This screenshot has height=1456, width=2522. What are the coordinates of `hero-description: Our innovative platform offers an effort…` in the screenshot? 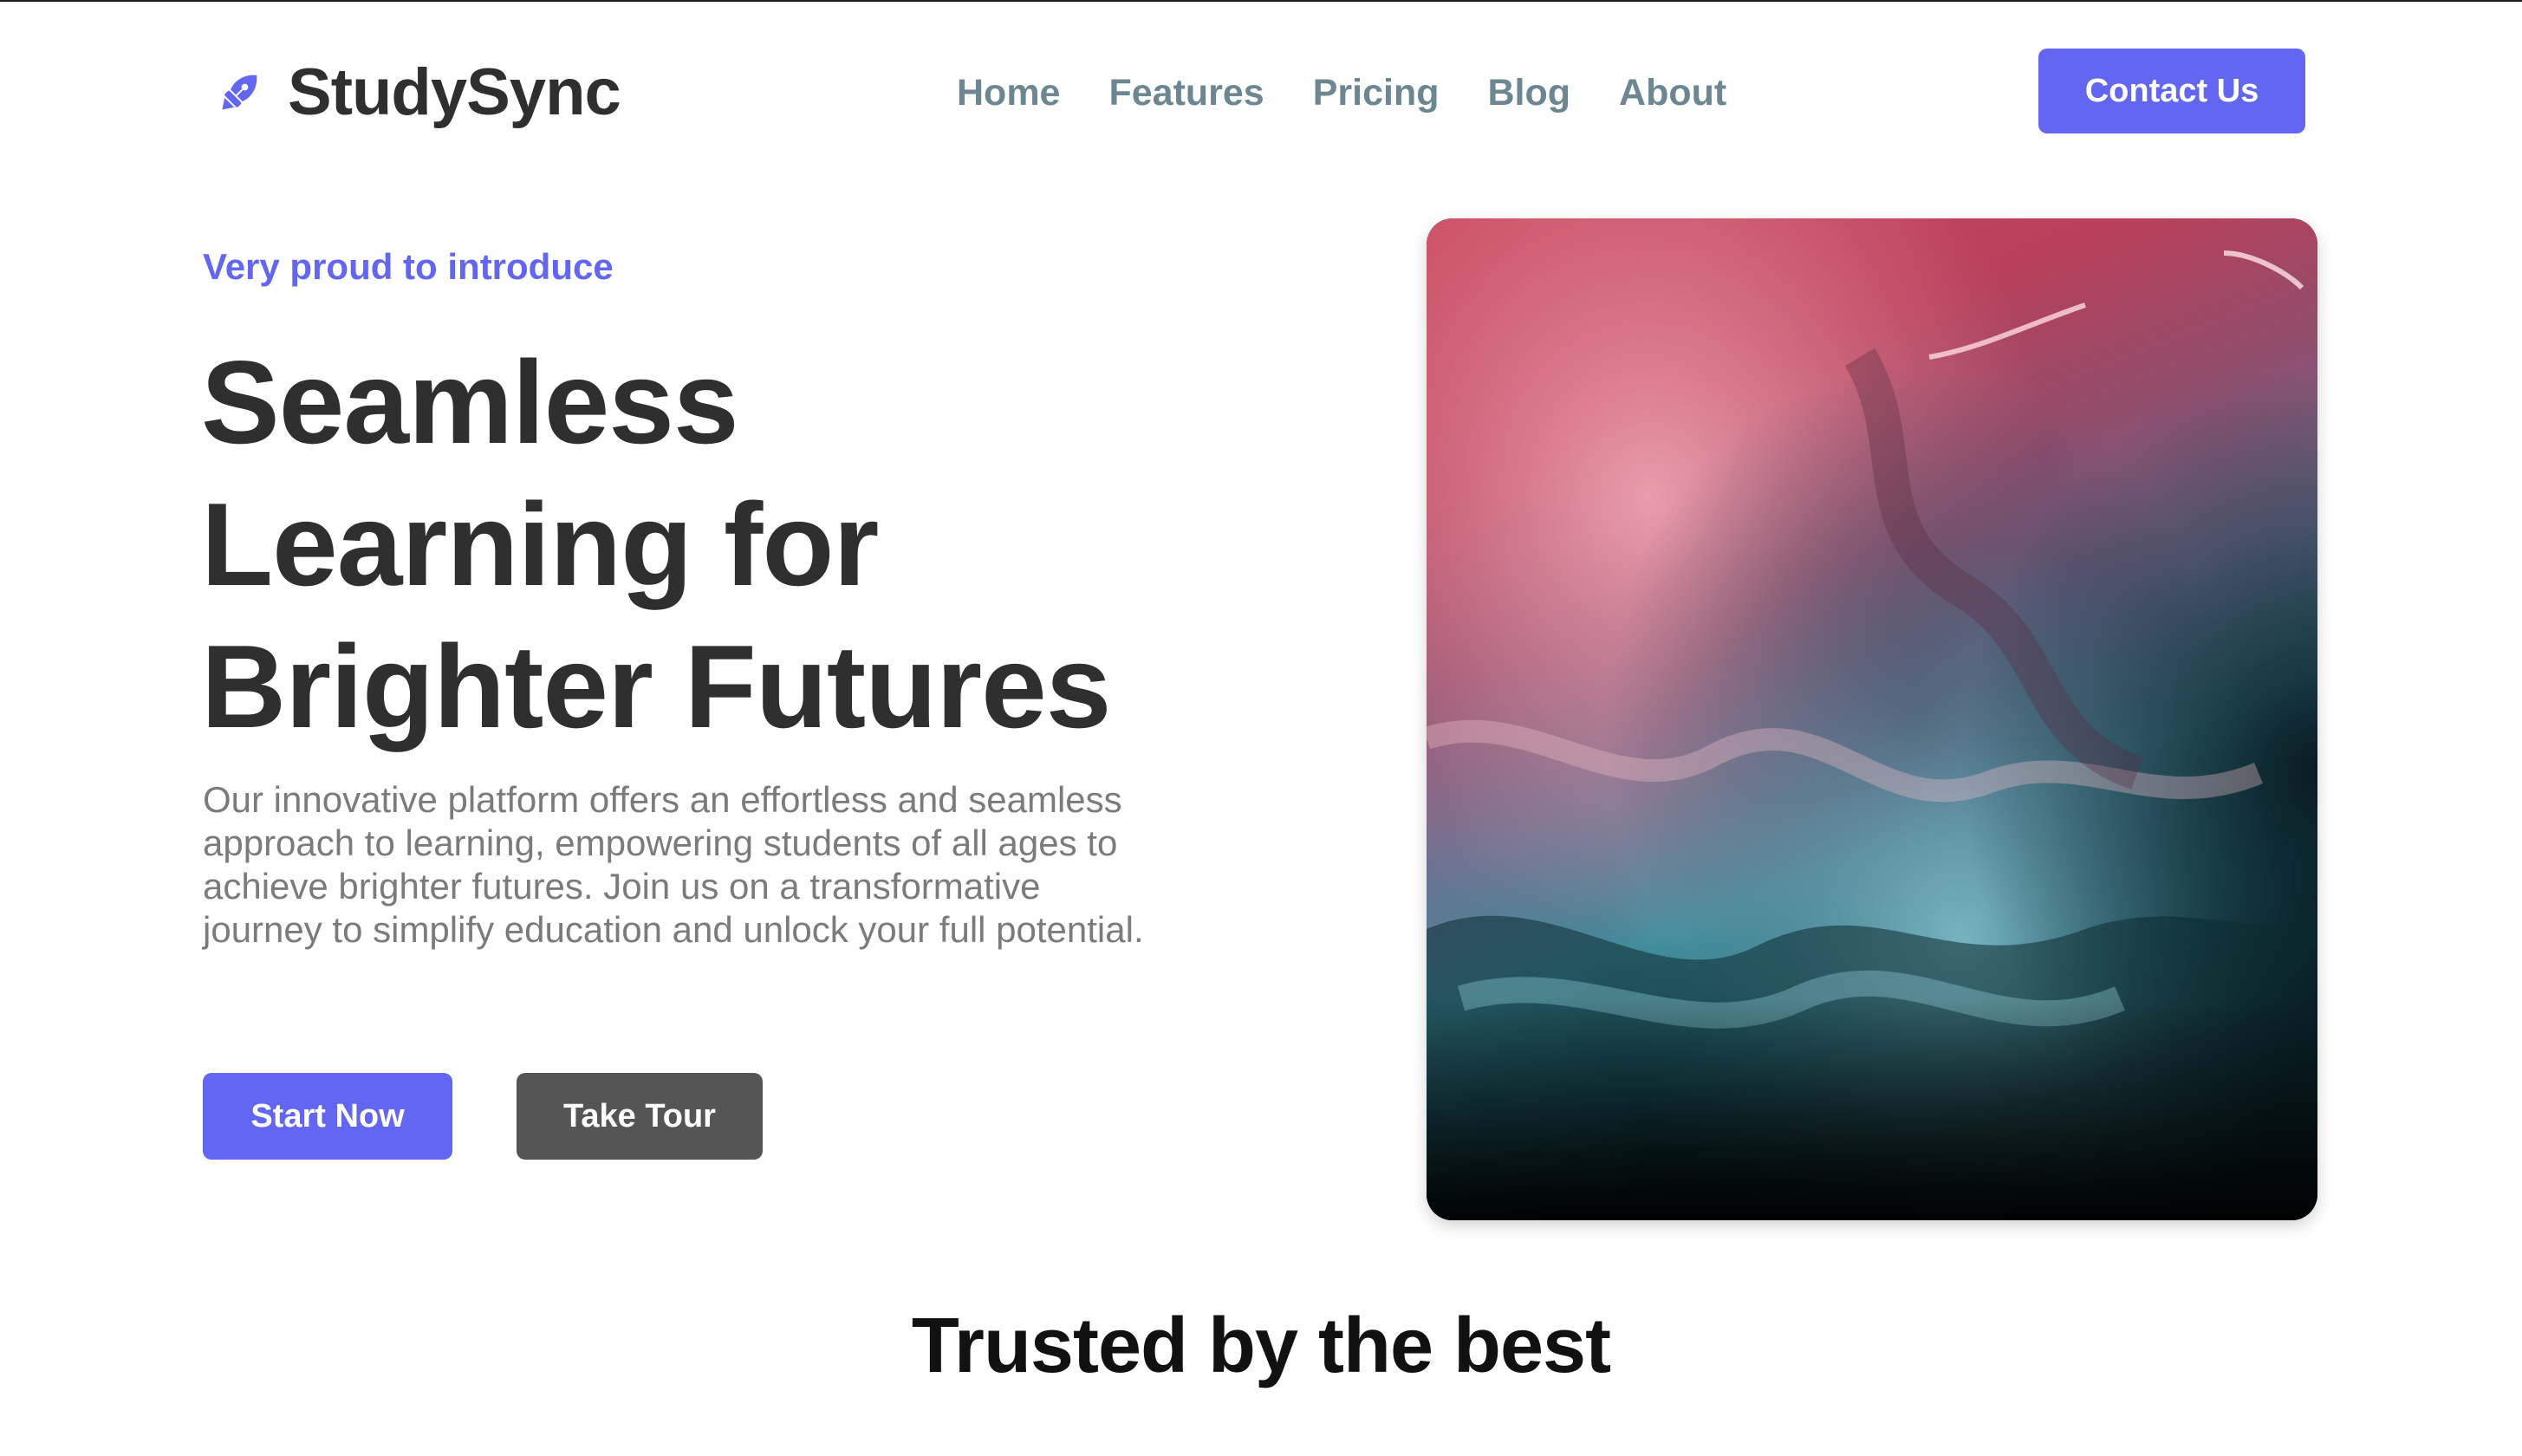 It's located at (673, 864).